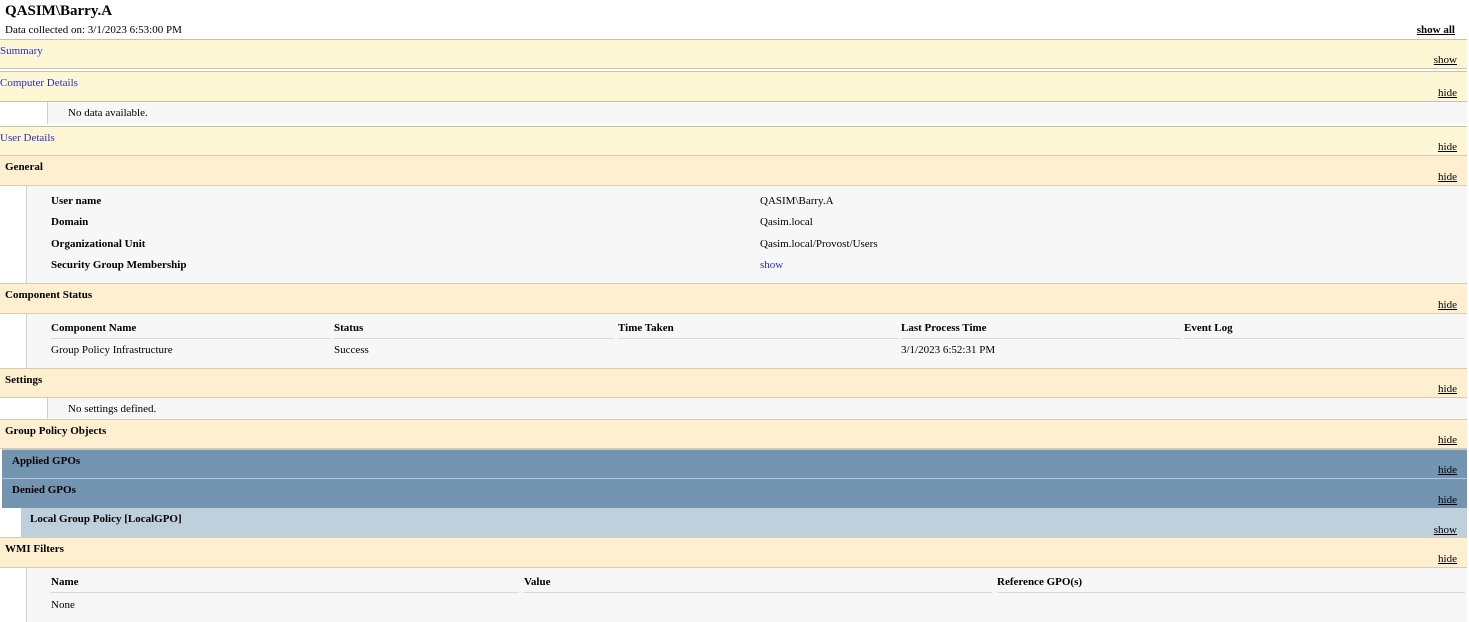 Image resolution: width=1469 pixels, height=622 pixels. Describe the element at coordinates (1231, 584) in the screenshot. I see `wmi-reference-gpo-header: Reference GPO(s)` at that location.